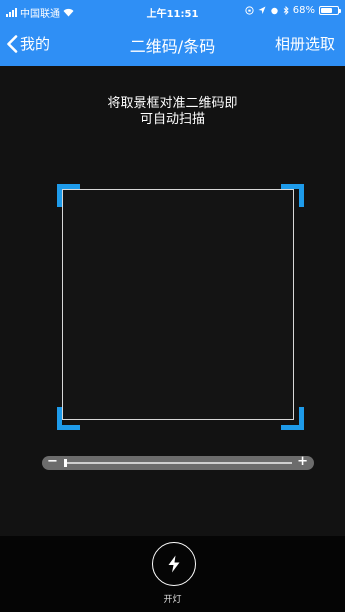 The image size is (345, 612). Describe the element at coordinates (172, 103) in the screenshot. I see `scan-hint-line1: 将取景框对准二维码即` at that location.